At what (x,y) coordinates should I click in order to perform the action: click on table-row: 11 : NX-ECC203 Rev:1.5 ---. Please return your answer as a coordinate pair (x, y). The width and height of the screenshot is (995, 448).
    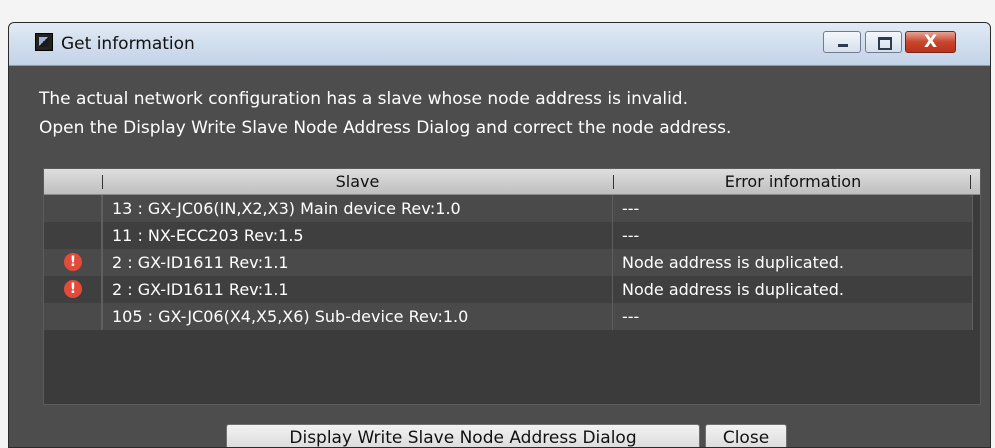
    Looking at the image, I should click on (508, 235).